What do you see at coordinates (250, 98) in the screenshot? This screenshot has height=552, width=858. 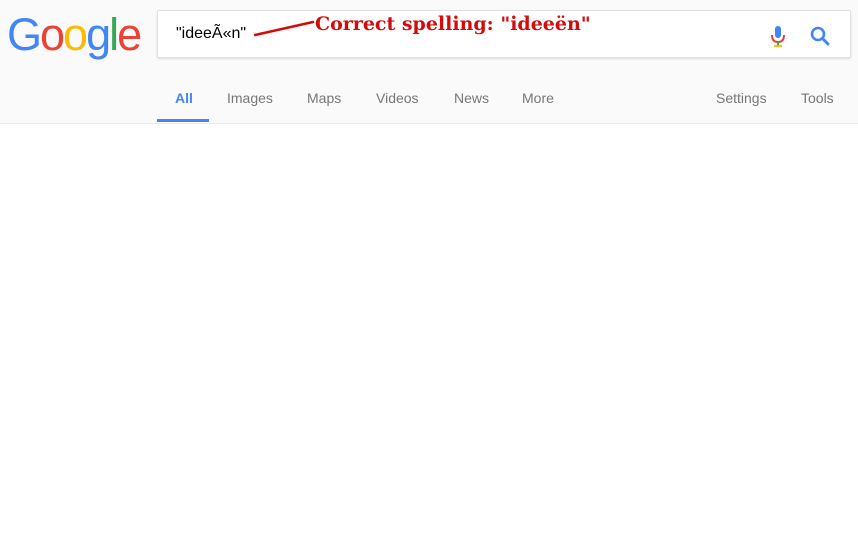 I see `tab-images: Images` at bounding box center [250, 98].